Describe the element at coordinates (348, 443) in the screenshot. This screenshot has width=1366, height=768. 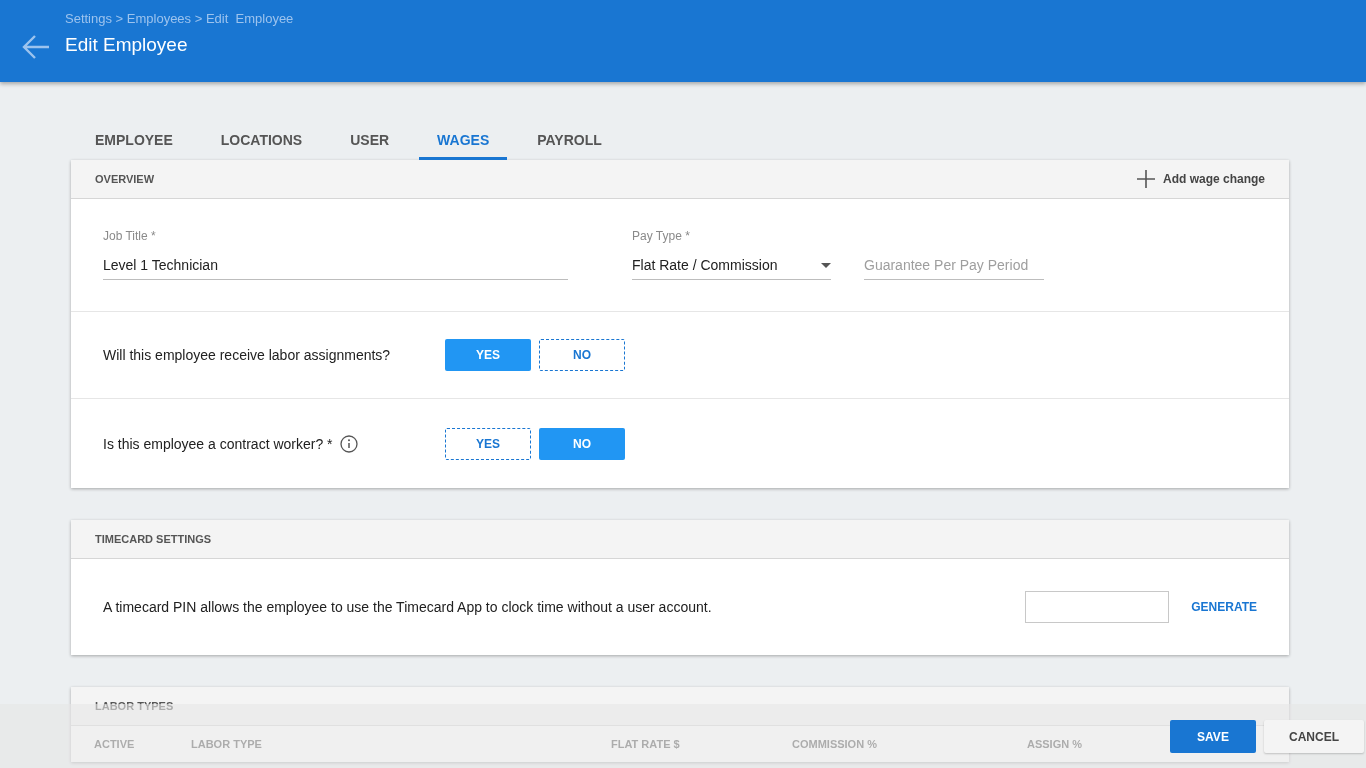
I see `info-icon` at that location.